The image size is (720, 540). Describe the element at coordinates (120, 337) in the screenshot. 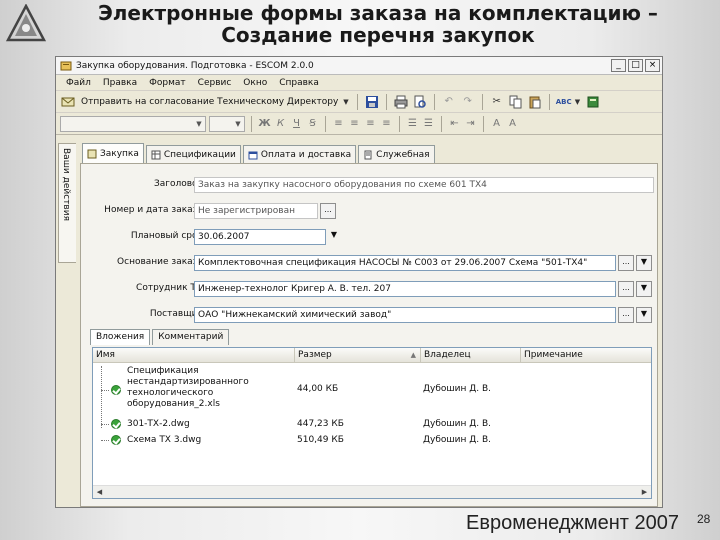

I see `subtab-attachments: Вложения` at that location.